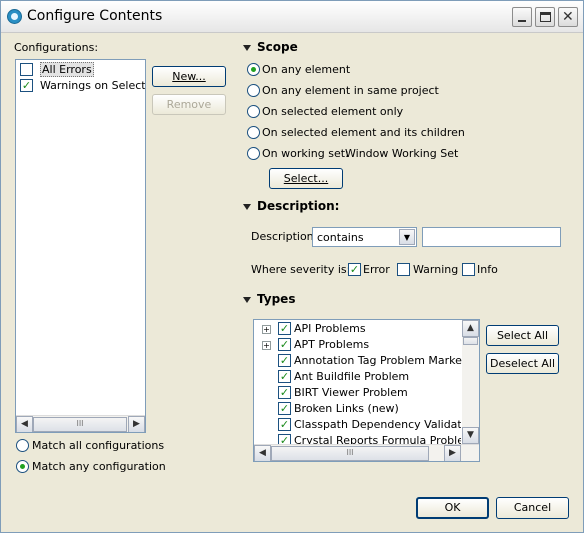  What do you see at coordinates (522, 17) in the screenshot?
I see `minimize-button` at bounding box center [522, 17].